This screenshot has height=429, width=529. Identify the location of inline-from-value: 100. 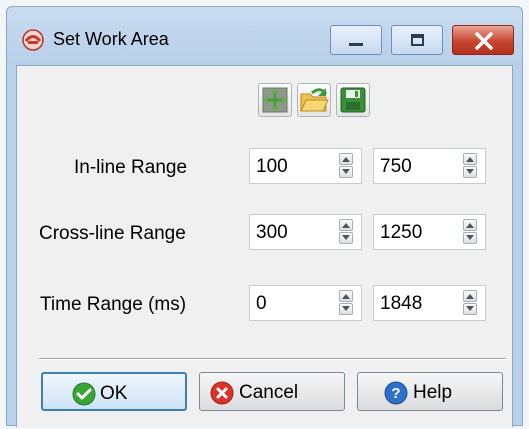
(272, 167).